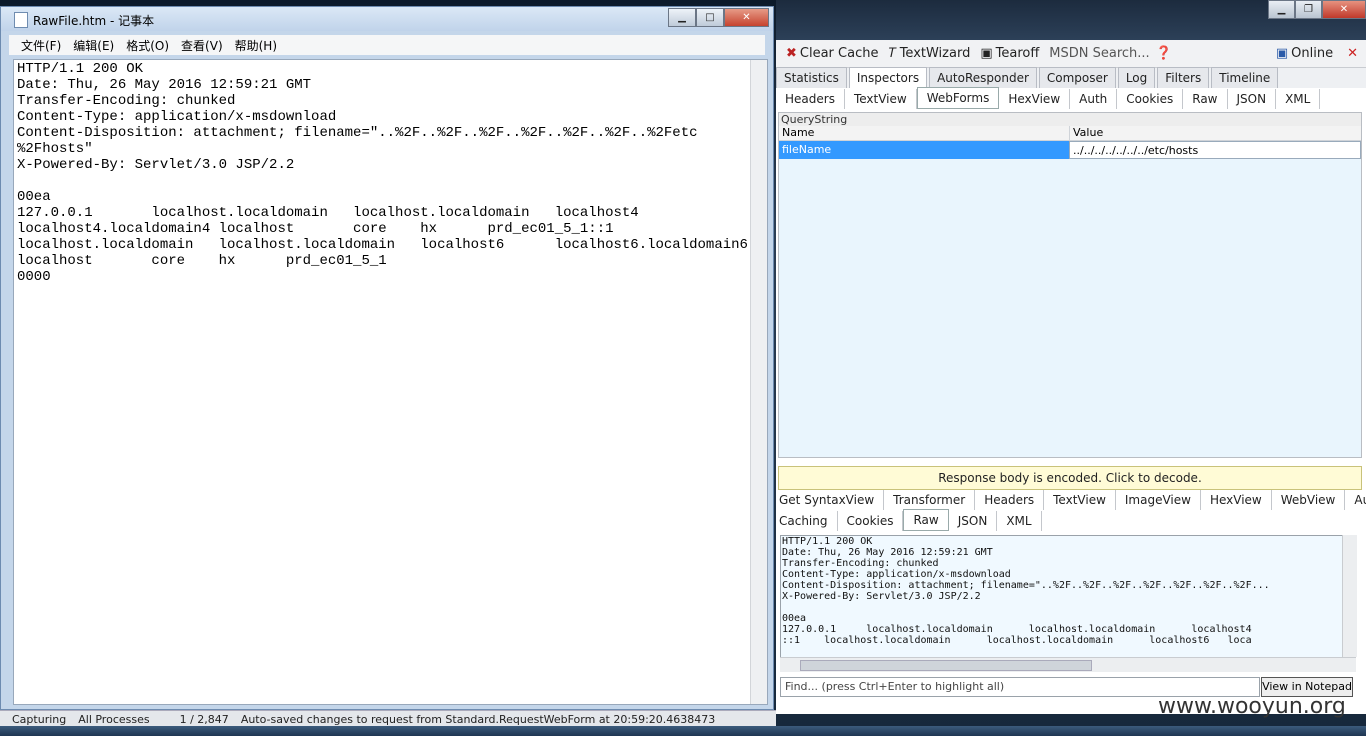 Image resolution: width=1366 pixels, height=736 pixels. Describe the element at coordinates (1281, 9) in the screenshot. I see `minimize-button: ▁` at that location.